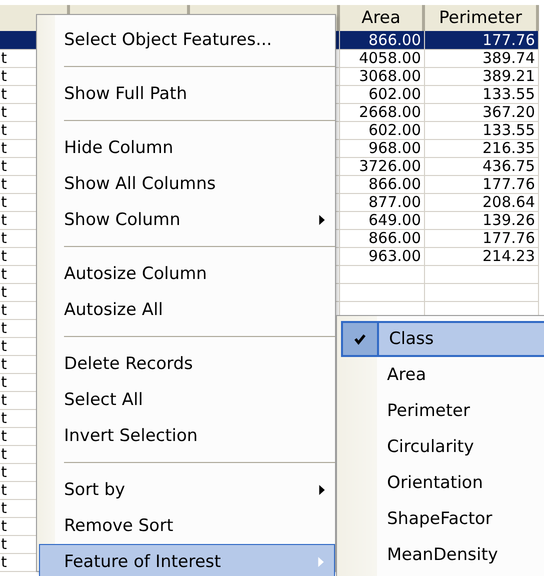 Image resolution: width=544 pixels, height=576 pixels. I want to click on column-header: Area, so click(382, 18).